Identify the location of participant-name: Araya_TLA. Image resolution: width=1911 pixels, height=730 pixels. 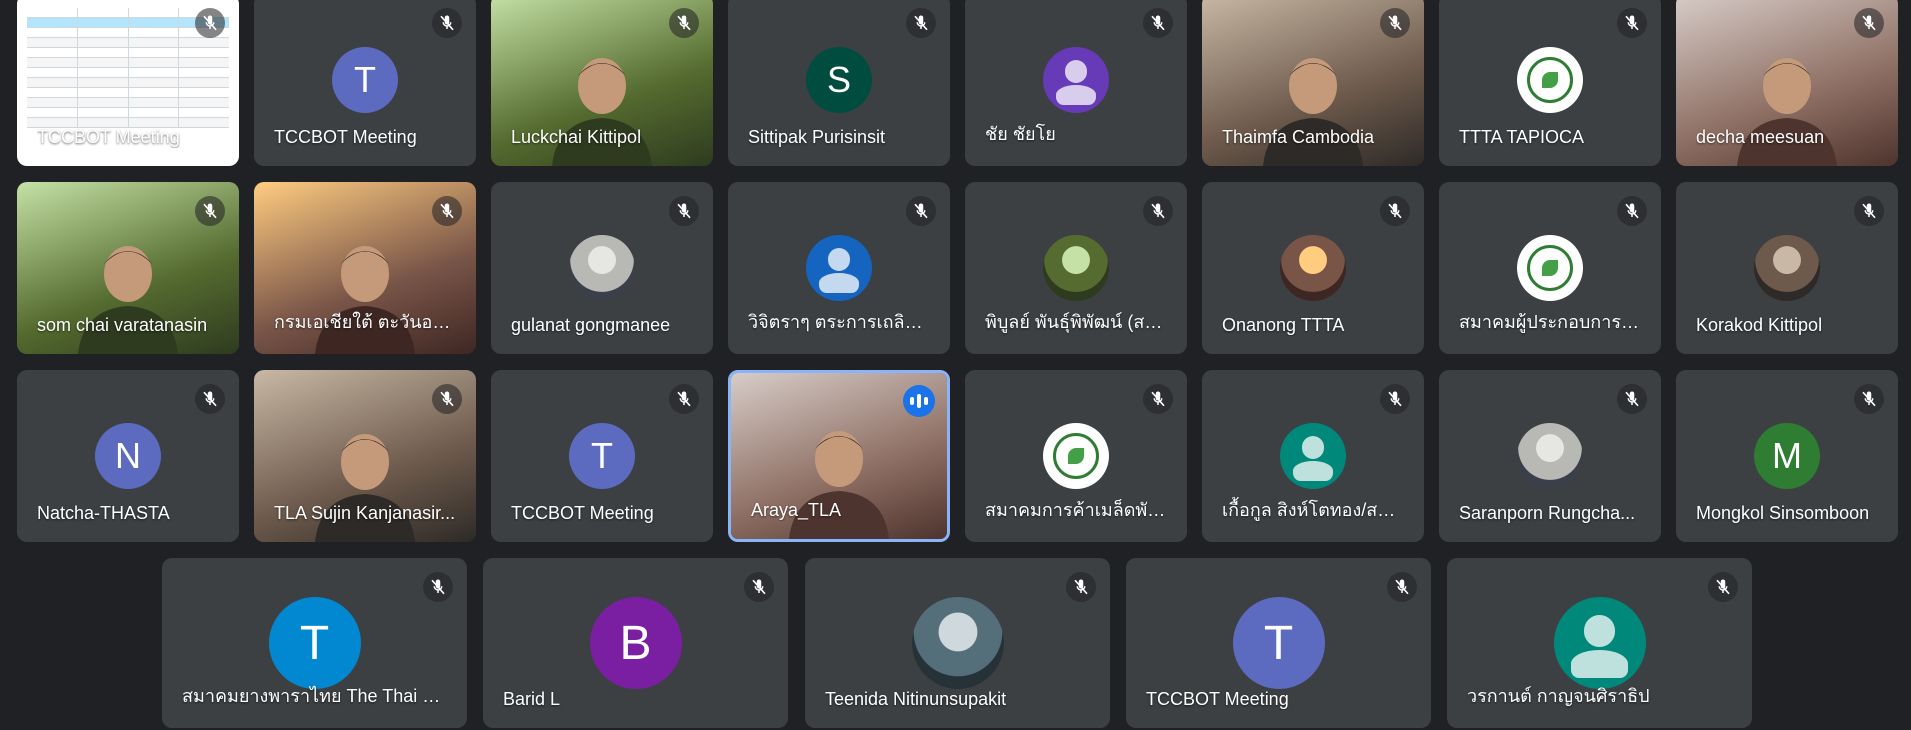
(796, 510).